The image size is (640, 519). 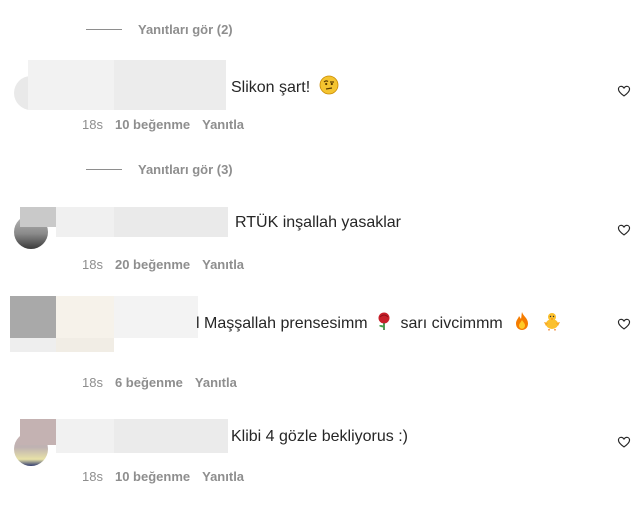 What do you see at coordinates (185, 169) in the screenshot?
I see `view-replies-label: Yanıtları gör (3)` at bounding box center [185, 169].